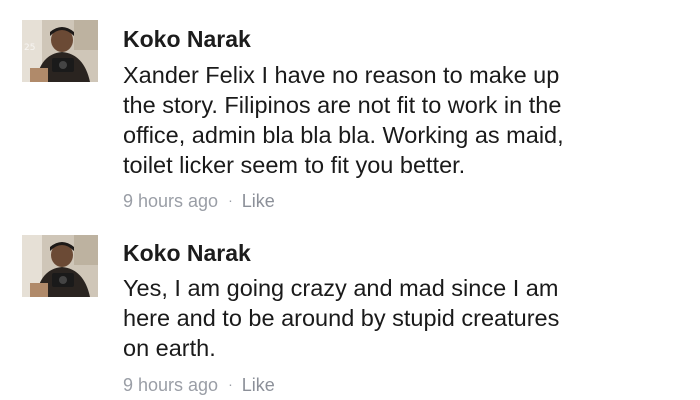  I want to click on svg-text: 25, so click(29, 48).